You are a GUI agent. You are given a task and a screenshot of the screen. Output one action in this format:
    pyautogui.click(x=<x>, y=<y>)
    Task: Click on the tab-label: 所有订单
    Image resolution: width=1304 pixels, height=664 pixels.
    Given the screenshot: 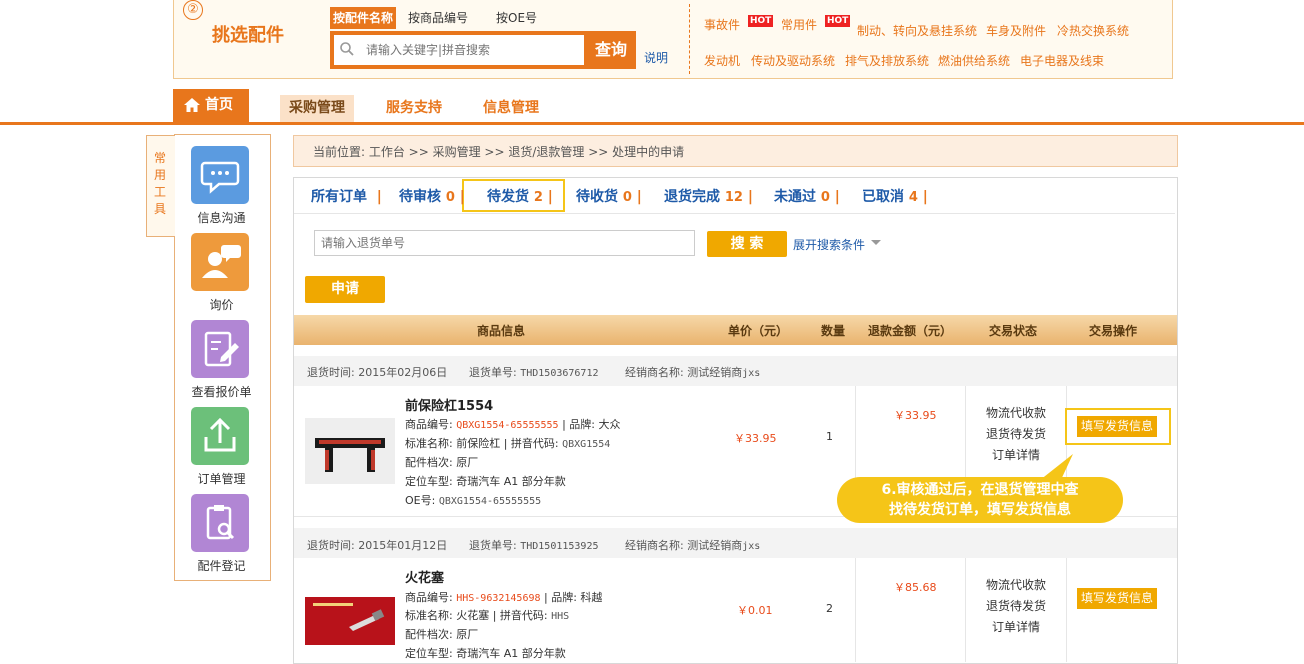 What is the action you would take?
    pyautogui.click(x=339, y=197)
    